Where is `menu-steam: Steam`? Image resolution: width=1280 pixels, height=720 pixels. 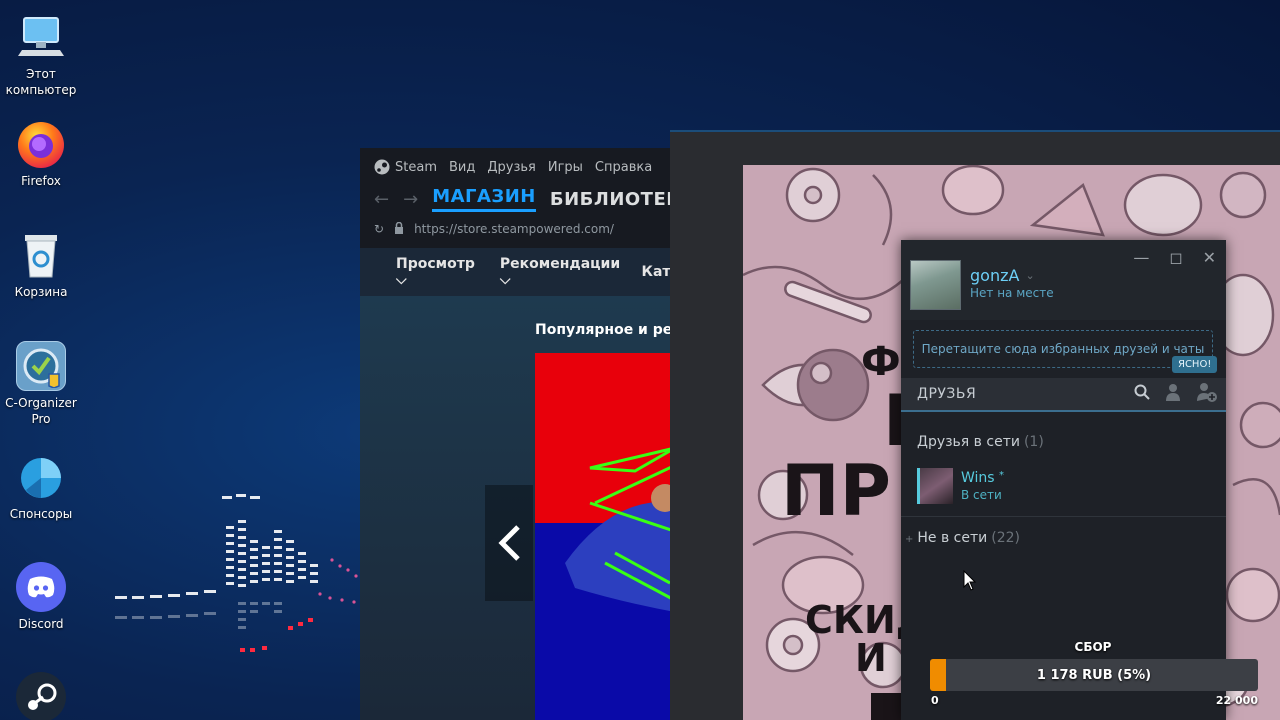
menu-steam: Steam is located at coordinates (405, 167).